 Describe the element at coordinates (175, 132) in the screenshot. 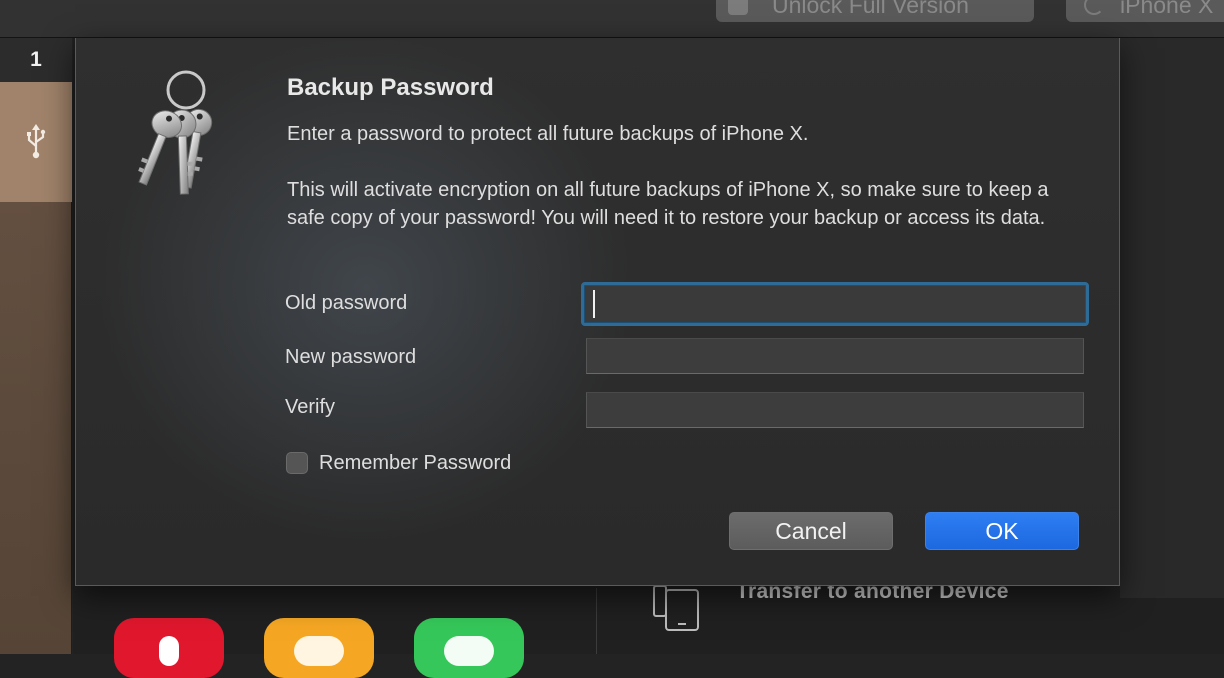

I see `keychain-keys-icon` at that location.